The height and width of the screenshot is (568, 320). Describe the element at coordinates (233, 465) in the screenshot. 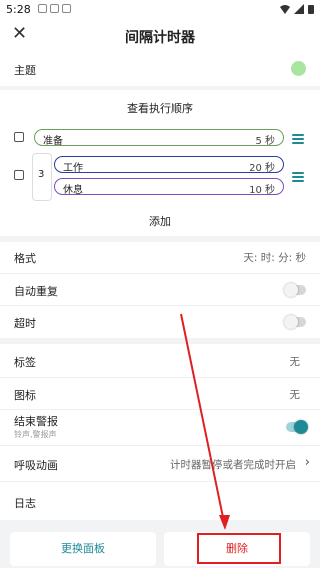

I see `breathing-value: 计时器暂停或者完成时开启` at that location.